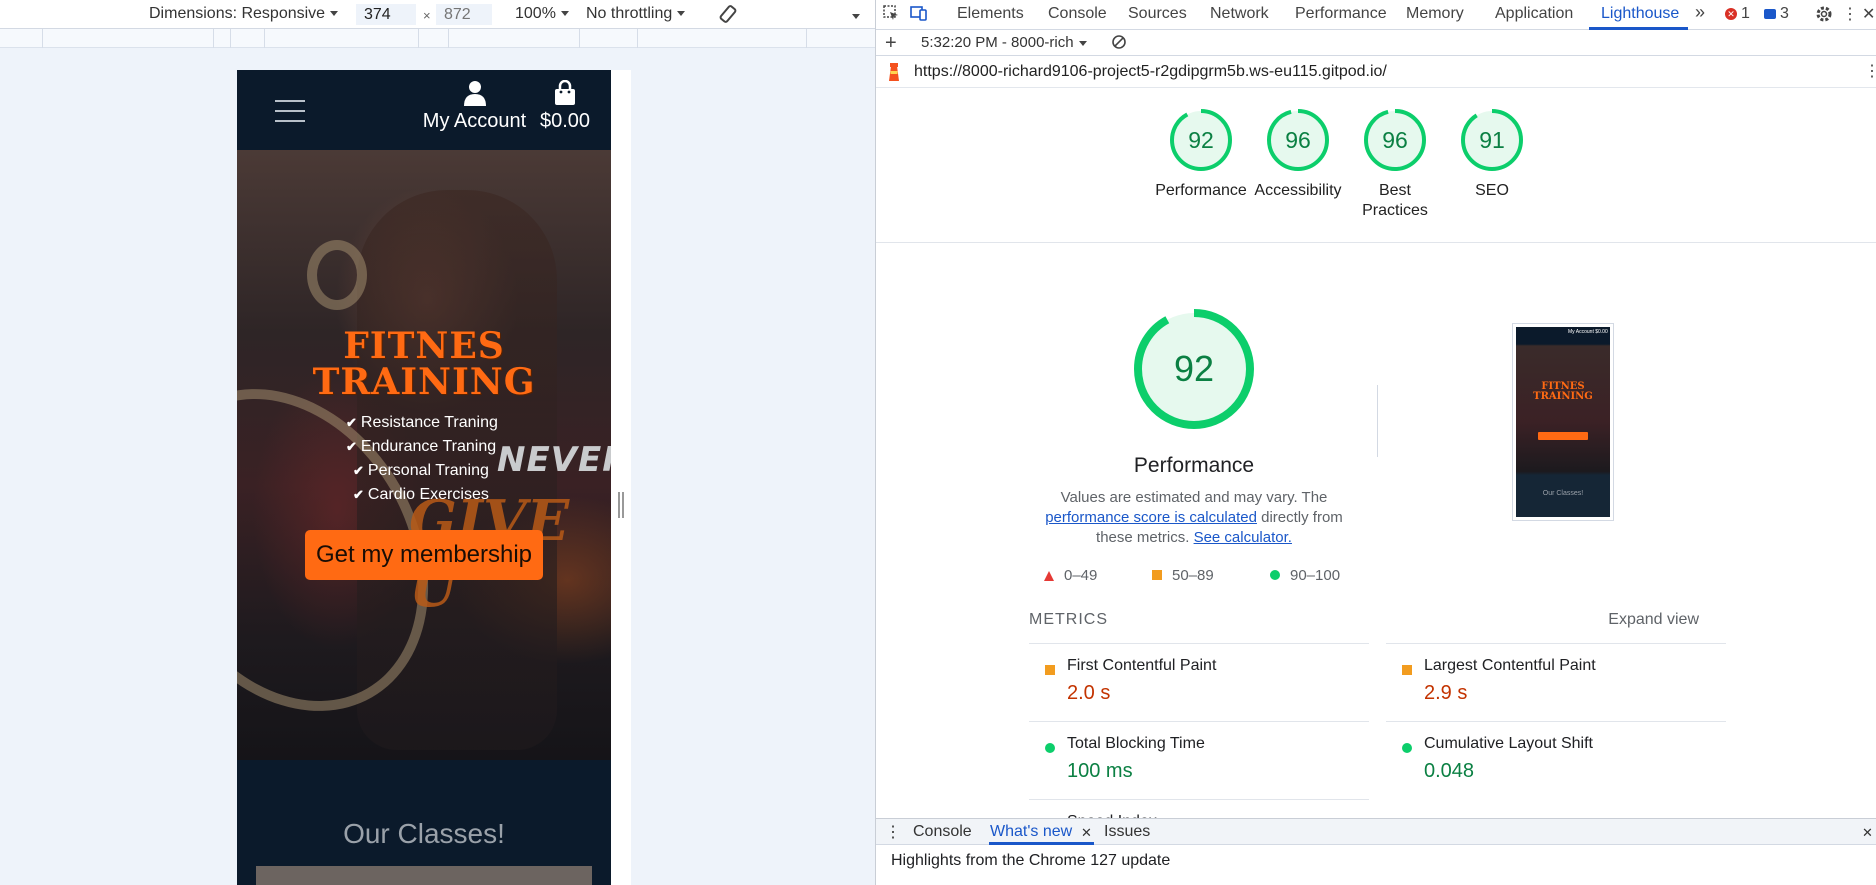 The width and height of the screenshot is (1876, 885). I want to click on metrics-heading: METRICS, so click(1068, 619).